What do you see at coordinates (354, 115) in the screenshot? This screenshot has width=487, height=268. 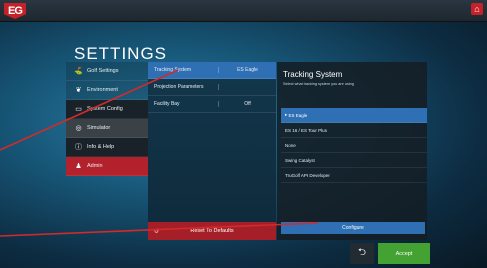 I see `tracking-option-es-eagle: ▸ ES Eagle` at bounding box center [354, 115].